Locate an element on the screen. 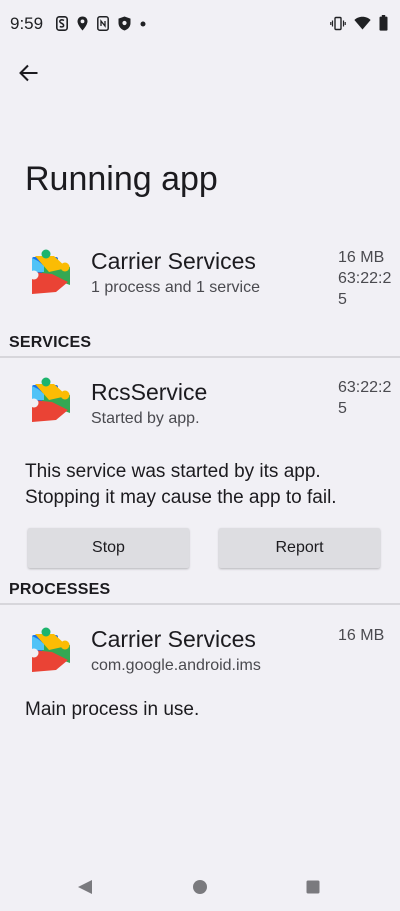 The image size is (400, 911). nav-back-icon is located at coordinates (85, 887).